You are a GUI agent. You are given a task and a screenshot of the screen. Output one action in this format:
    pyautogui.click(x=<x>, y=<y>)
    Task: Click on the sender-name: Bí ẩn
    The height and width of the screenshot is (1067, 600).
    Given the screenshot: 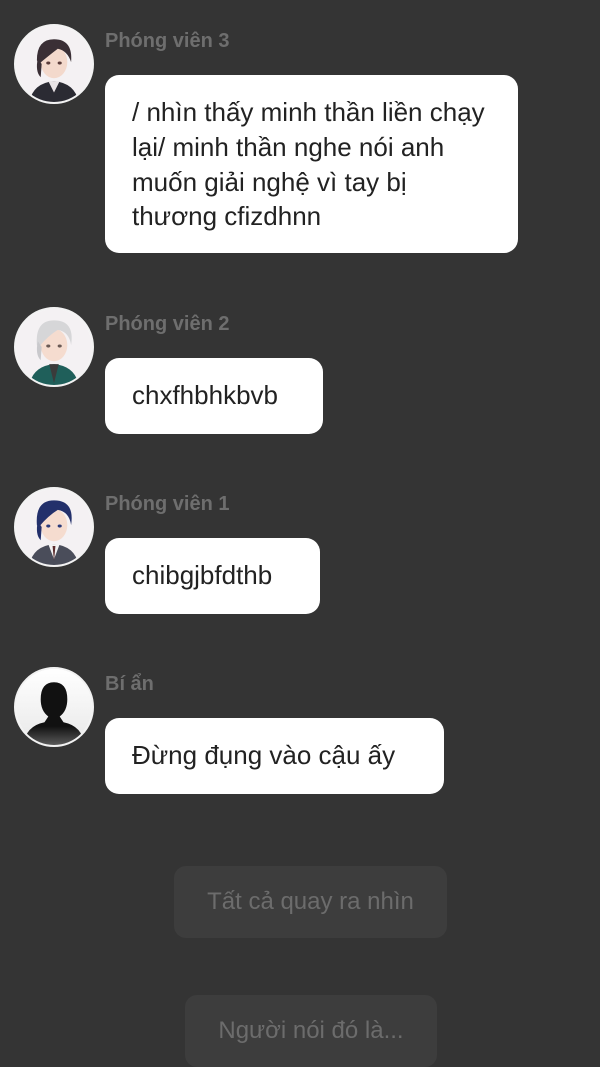 What is the action you would take?
    pyautogui.click(x=129, y=684)
    